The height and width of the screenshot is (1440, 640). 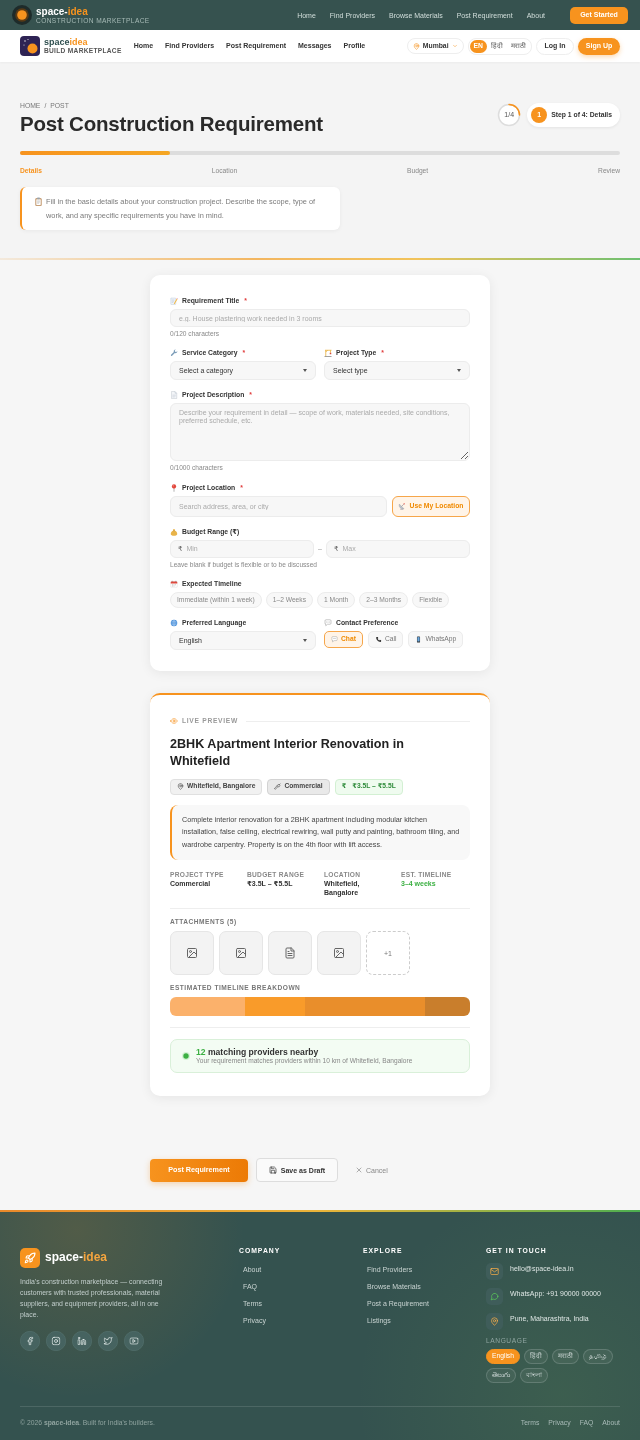 What do you see at coordinates (287, 753) in the screenshot?
I see `preview-title: 2BHK Apartment Interior Renovation in Whitefield` at bounding box center [287, 753].